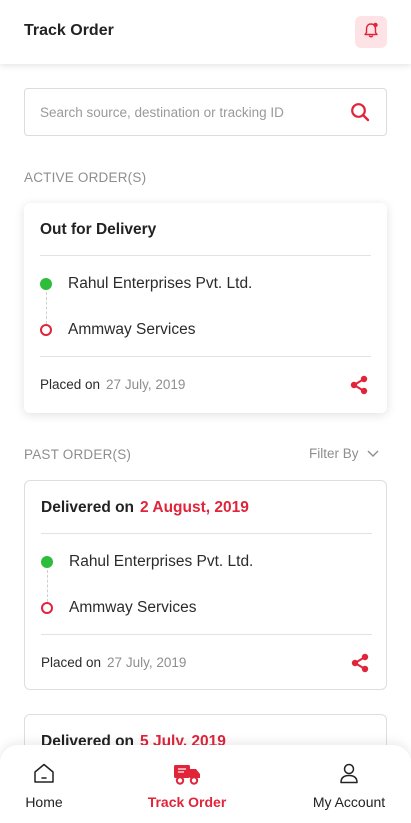  I want to click on bell-icon, so click(371, 32).